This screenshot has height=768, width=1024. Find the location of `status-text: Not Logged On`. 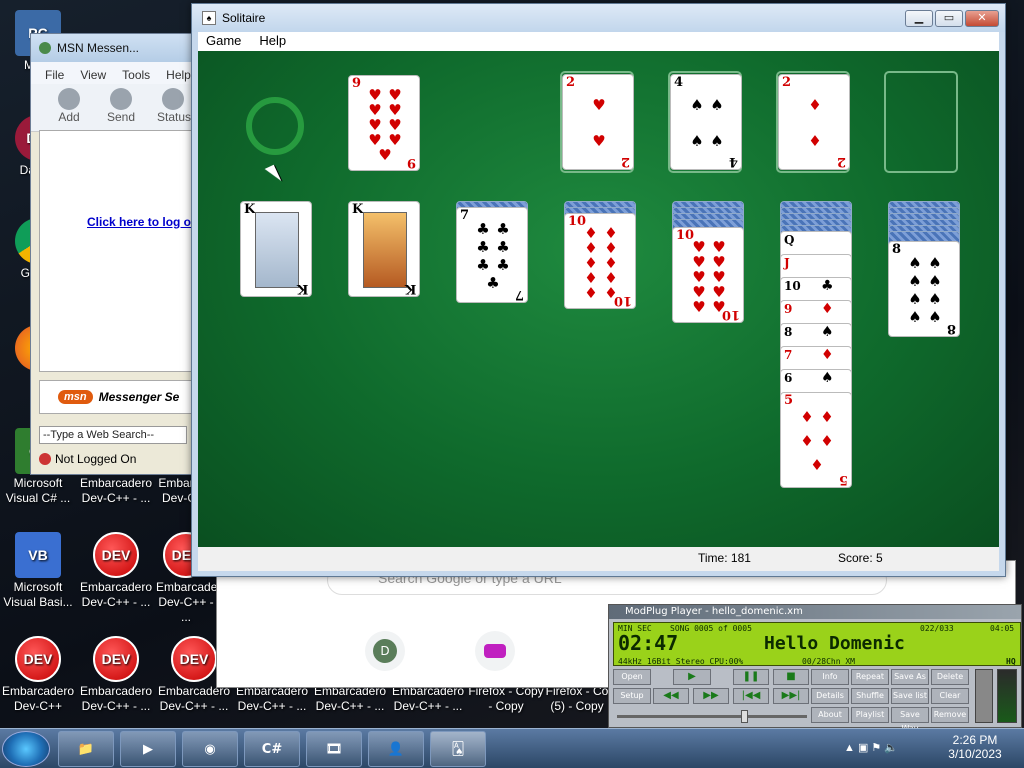

status-text: Not Logged On is located at coordinates (96, 459).